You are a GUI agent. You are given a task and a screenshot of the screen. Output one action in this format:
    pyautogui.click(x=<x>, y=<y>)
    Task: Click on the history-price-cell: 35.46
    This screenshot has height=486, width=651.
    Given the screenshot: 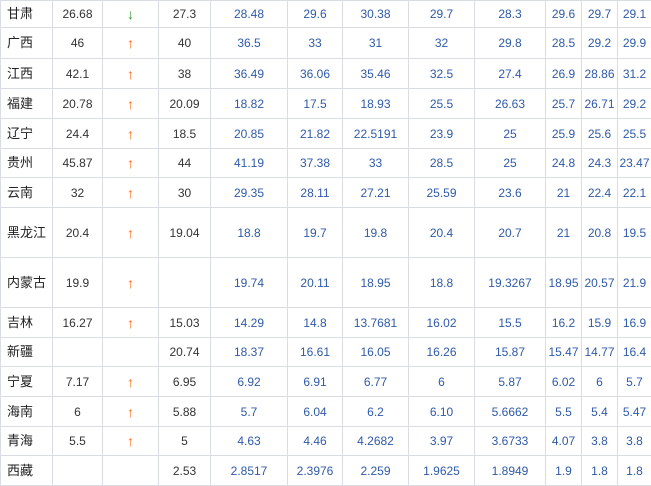 What is the action you would take?
    pyautogui.click(x=376, y=74)
    